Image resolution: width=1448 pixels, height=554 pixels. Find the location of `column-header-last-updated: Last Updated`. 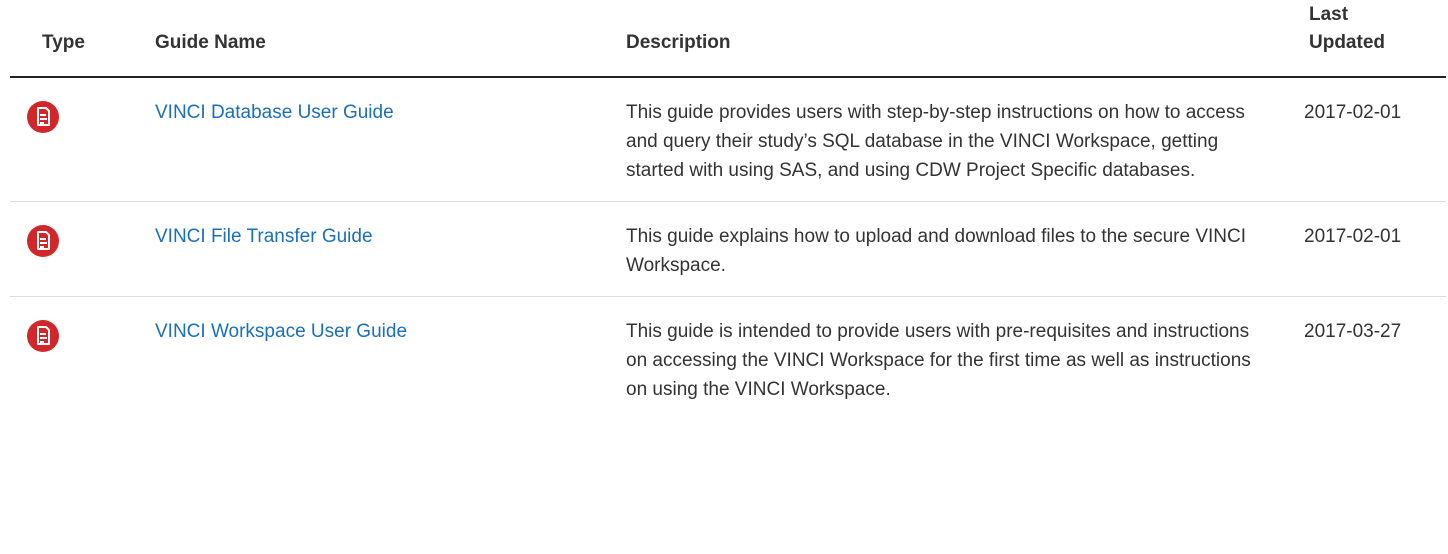

column-header-last-updated: Last Updated is located at coordinates (1372, 39).